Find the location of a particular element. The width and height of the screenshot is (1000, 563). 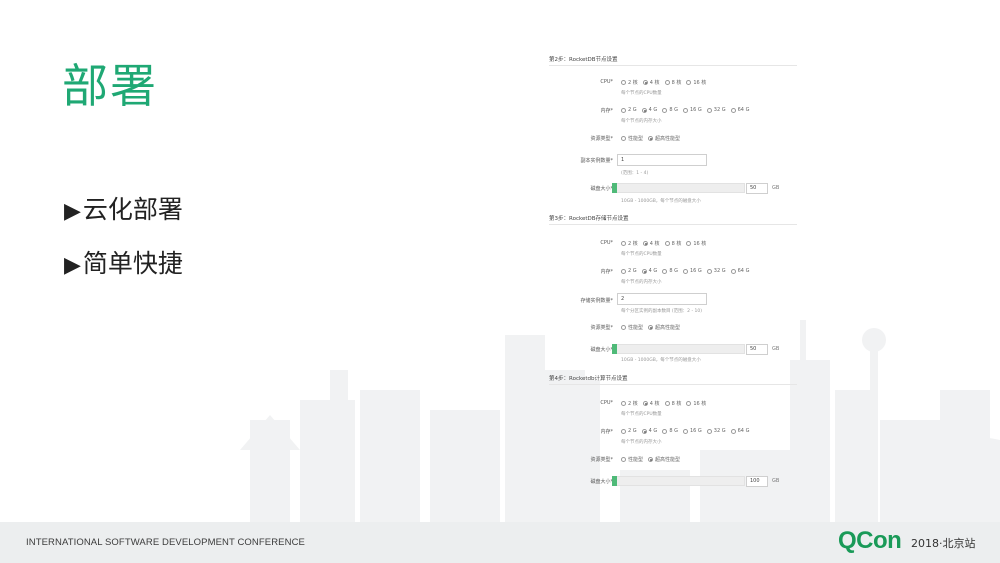

replica-count-input: 2 is located at coordinates (662, 299).